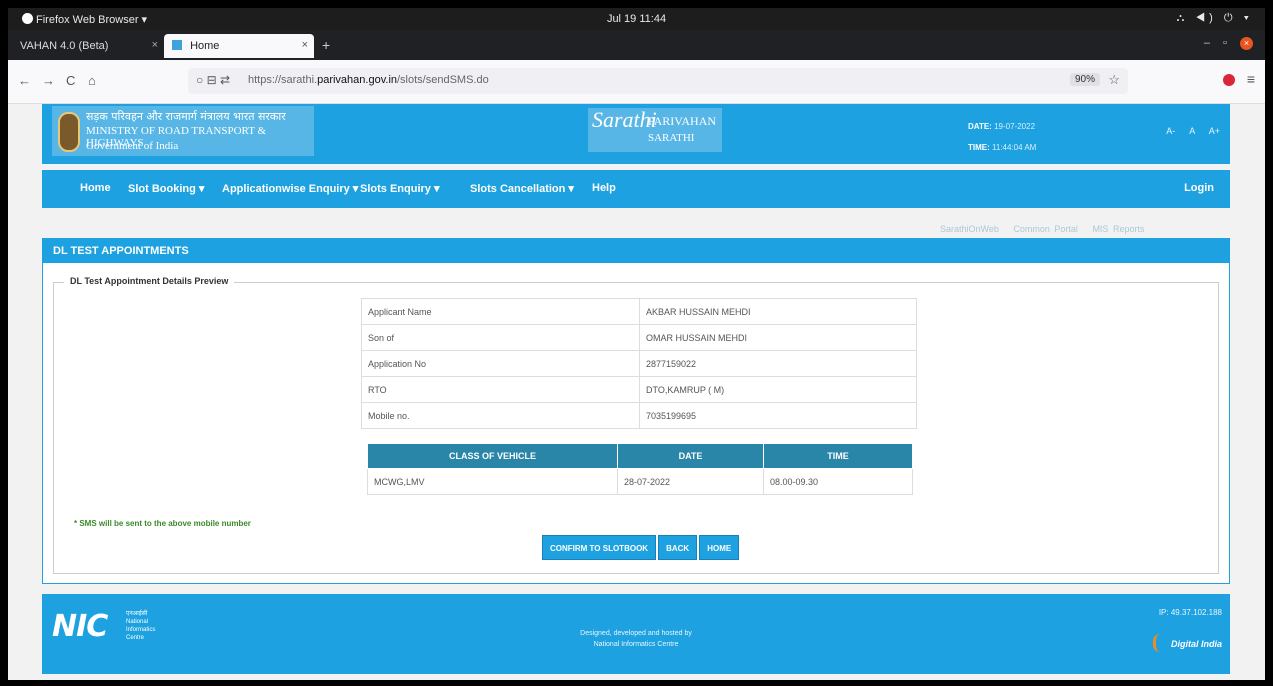 Image resolution: width=1273 pixels, height=686 pixels. I want to click on panel-title: DL TEST APPOINTMENTS, so click(636, 251).